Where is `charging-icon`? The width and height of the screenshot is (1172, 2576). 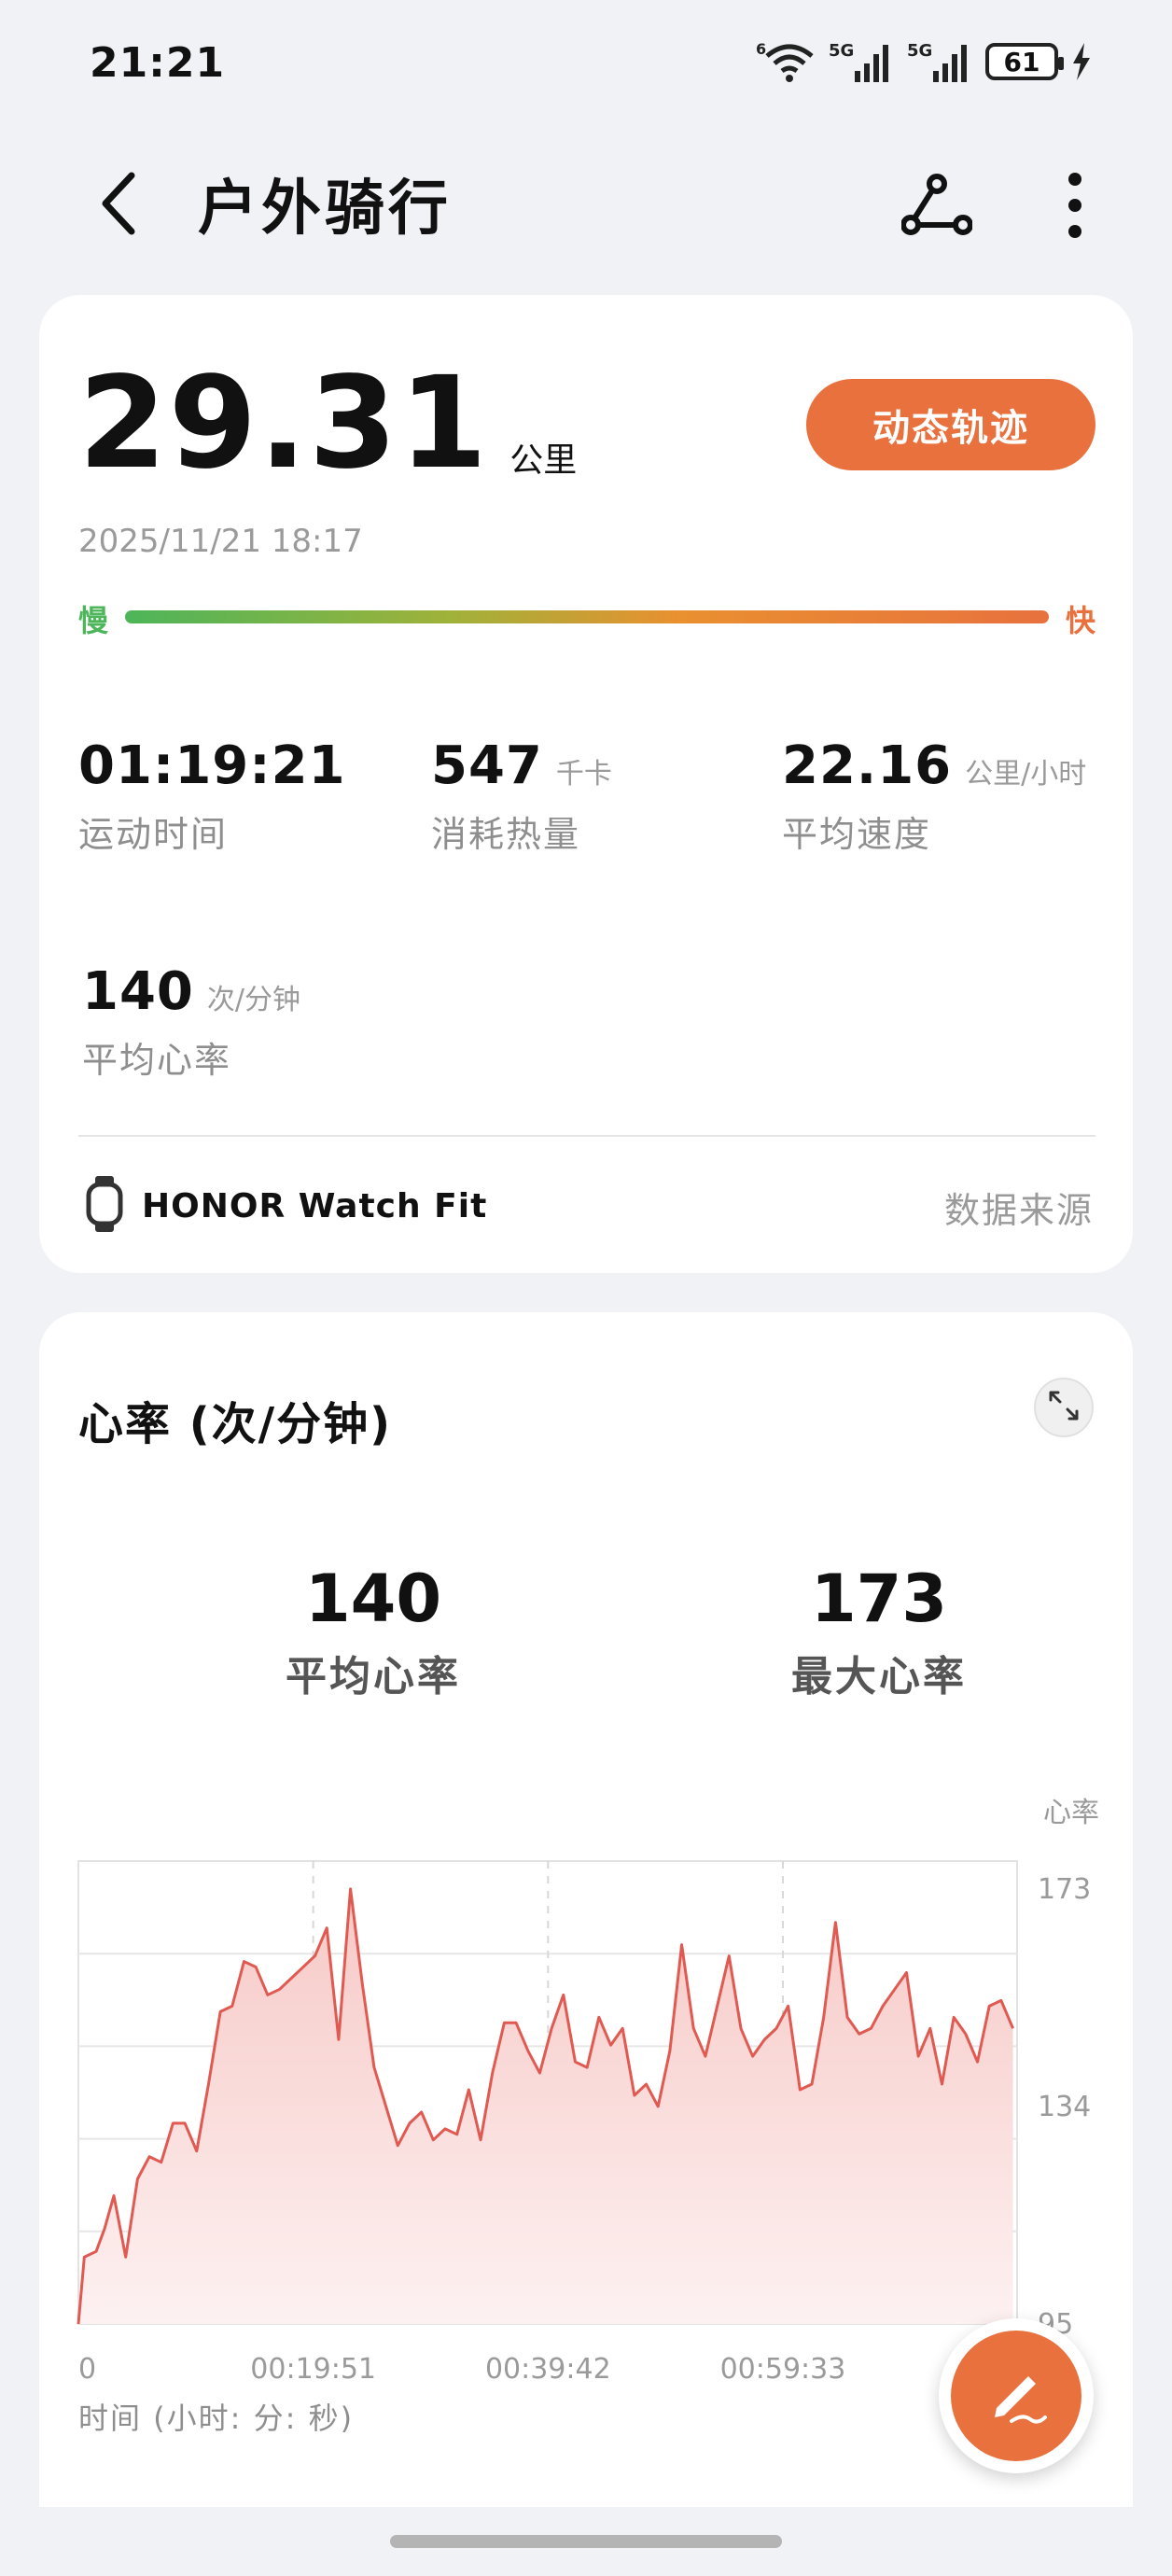
charging-icon is located at coordinates (1081, 61).